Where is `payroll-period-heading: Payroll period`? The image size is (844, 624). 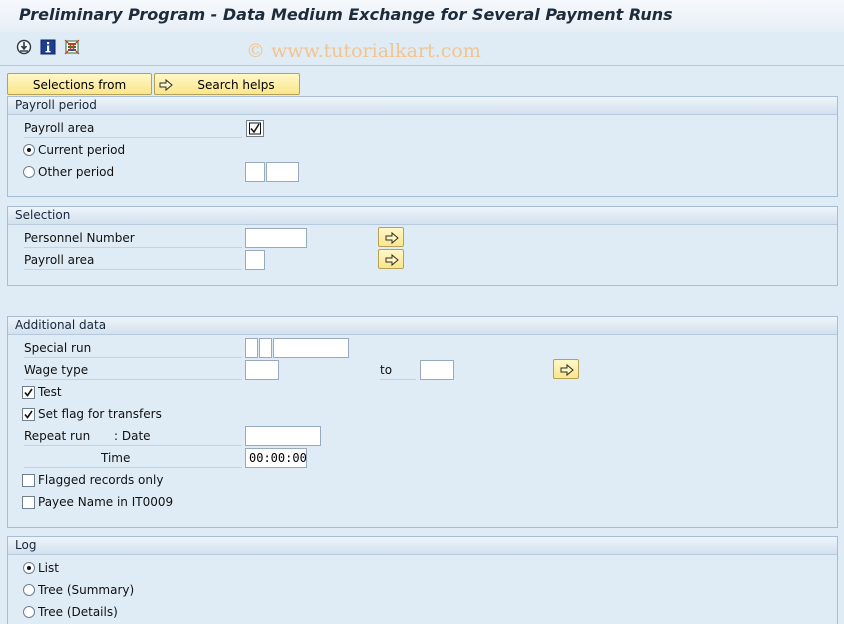
payroll-period-heading: Payroll period is located at coordinates (422, 106).